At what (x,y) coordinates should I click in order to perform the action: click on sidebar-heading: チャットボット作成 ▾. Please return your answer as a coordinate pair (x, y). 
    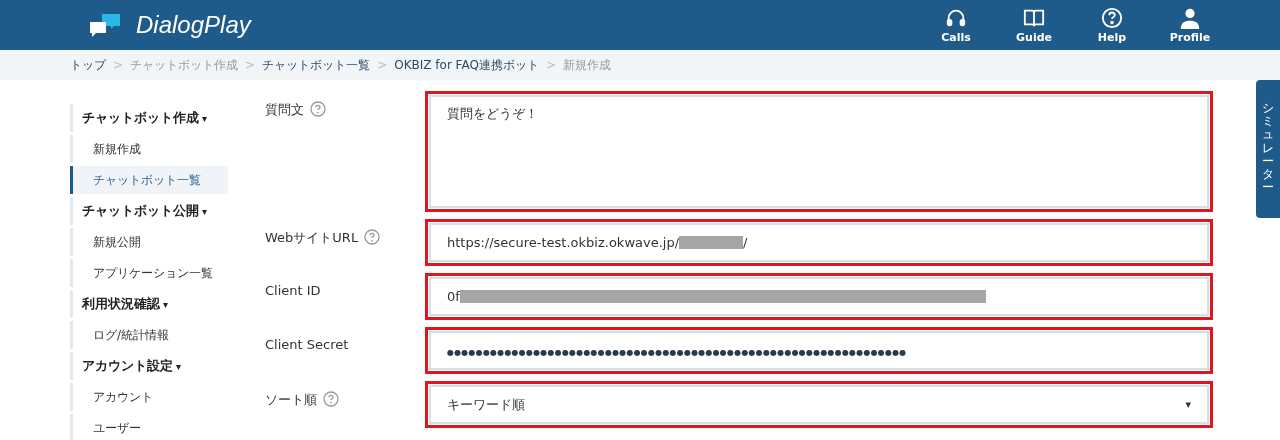
    Looking at the image, I should click on (149, 118).